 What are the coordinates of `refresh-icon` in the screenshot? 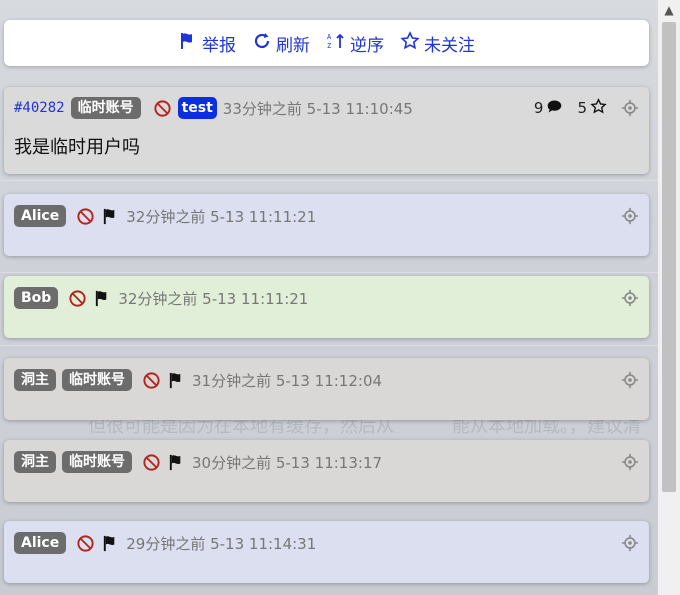 It's located at (262, 43).